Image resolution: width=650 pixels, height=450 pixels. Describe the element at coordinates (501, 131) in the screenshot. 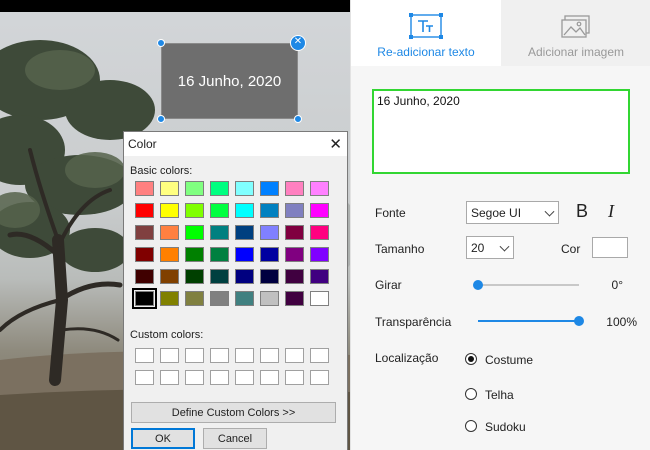

I see `text-input-area: 16 Junho, 2020` at that location.